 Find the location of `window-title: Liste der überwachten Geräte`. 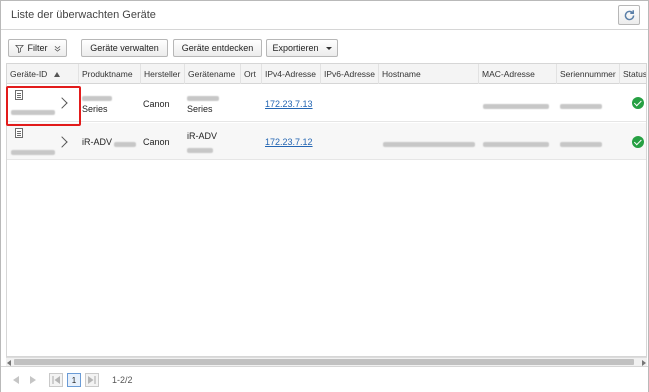

window-title: Liste der überwachten Geräte is located at coordinates (83, 15).